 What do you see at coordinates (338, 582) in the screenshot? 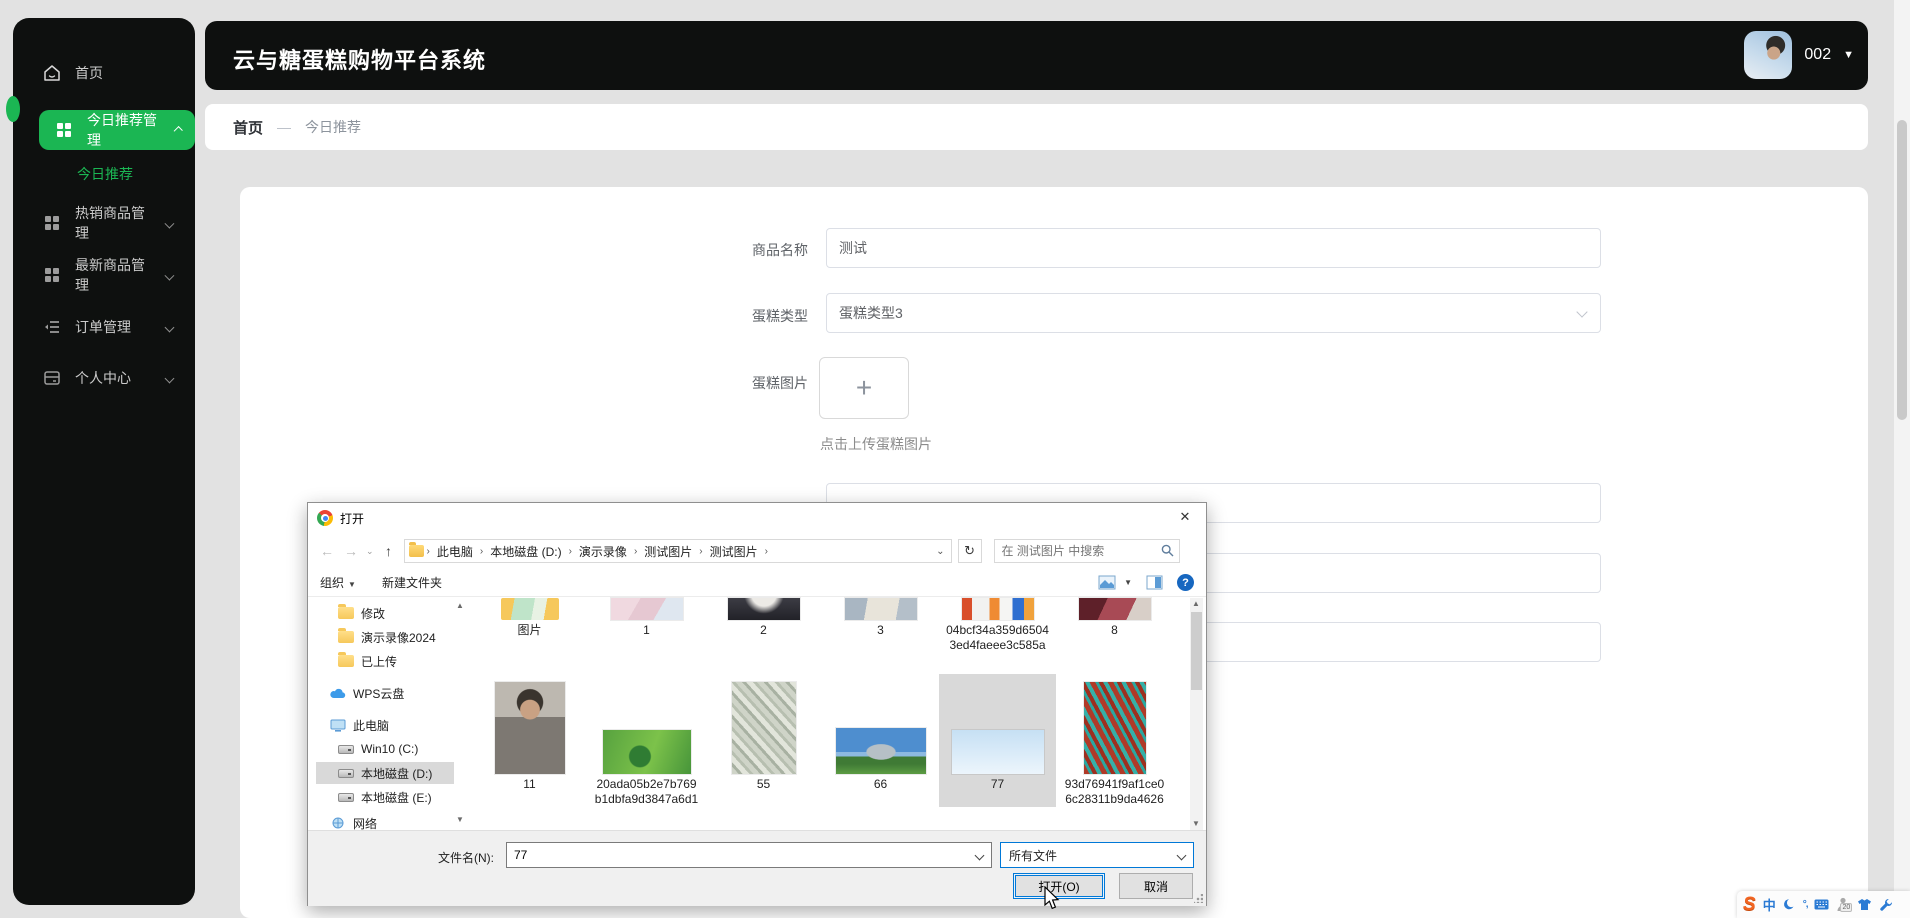
I see `organize-button: 组织 ▼` at bounding box center [338, 582].